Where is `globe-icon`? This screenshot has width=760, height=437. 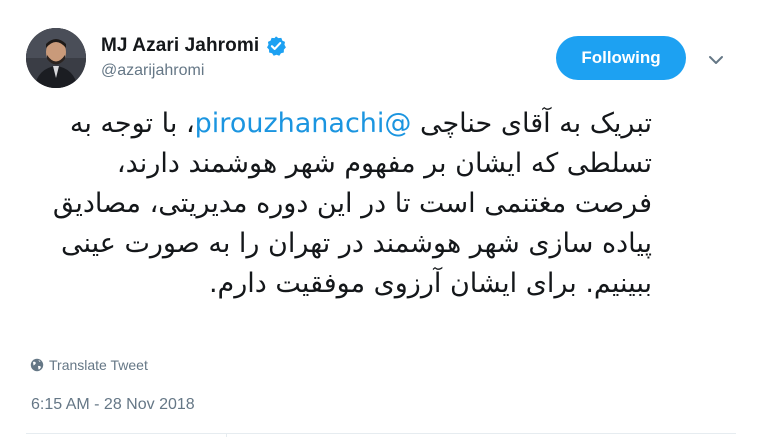
globe-icon is located at coordinates (37, 365).